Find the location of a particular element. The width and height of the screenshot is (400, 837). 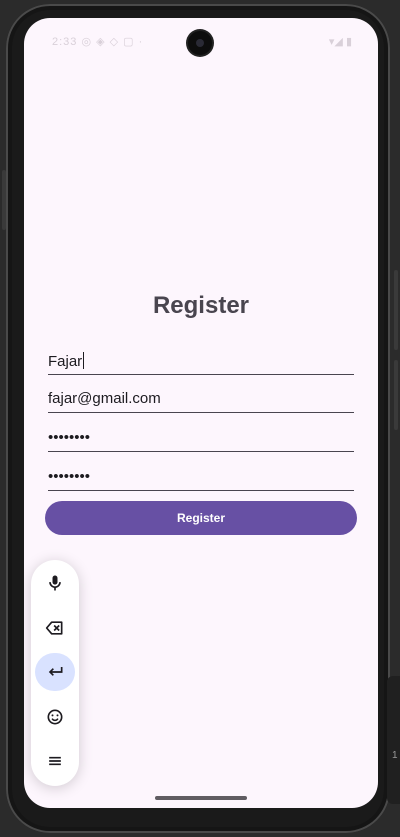

keyboard-toolbar is located at coordinates (55, 673).